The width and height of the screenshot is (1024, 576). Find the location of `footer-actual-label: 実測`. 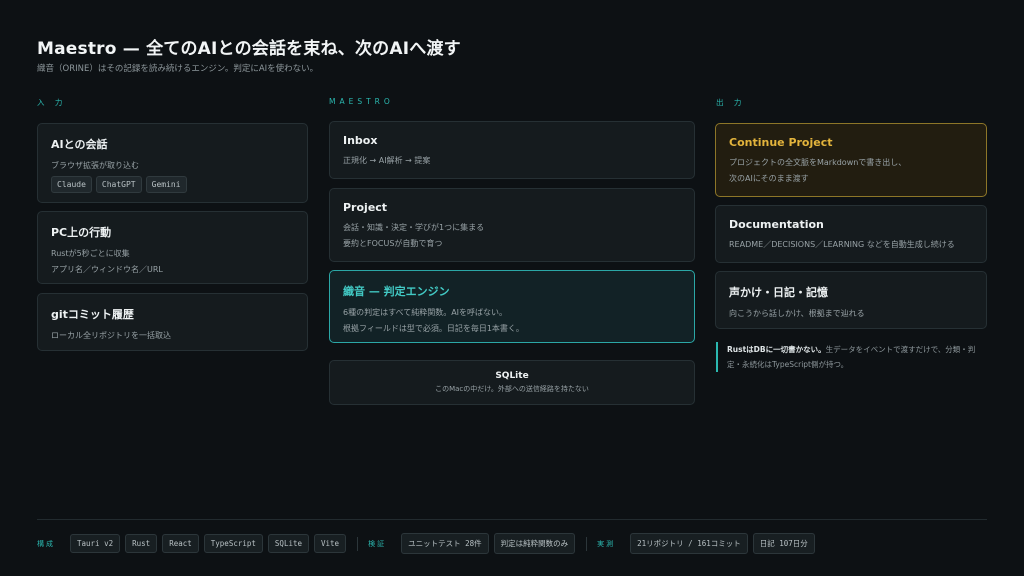

footer-actual-label: 実測 is located at coordinates (606, 543).